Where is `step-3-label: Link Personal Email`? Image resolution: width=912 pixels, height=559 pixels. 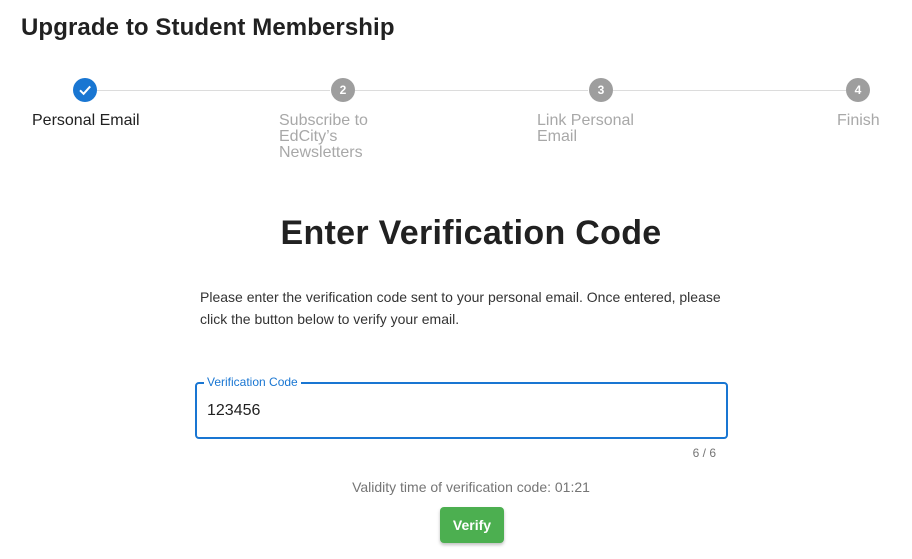 step-3-label: Link Personal Email is located at coordinates (585, 128).